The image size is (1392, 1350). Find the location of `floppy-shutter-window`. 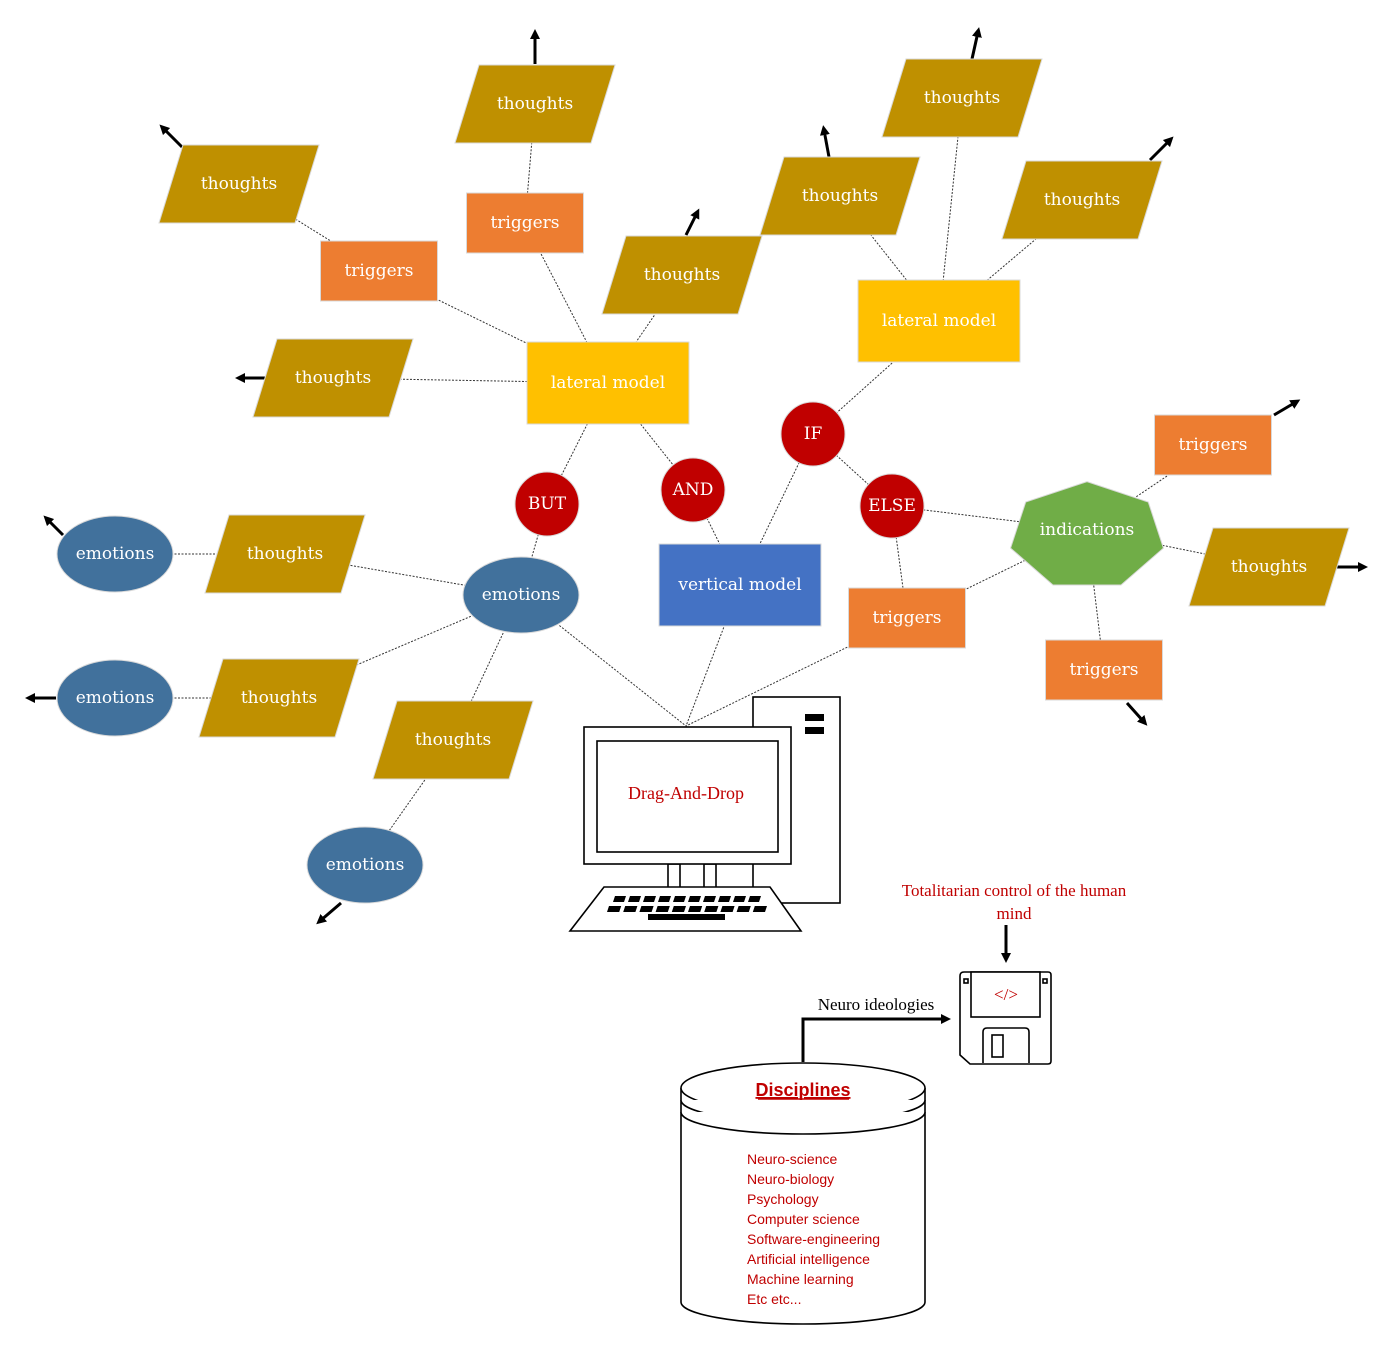

floppy-shutter-window is located at coordinates (997, 1046).